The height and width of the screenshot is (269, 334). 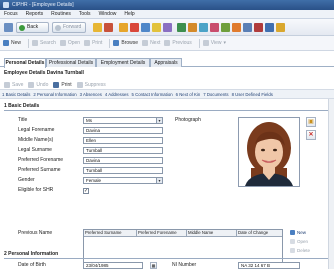 What do you see at coordinates (38, 84) in the screenshot?
I see `undo-button: Undo` at bounding box center [38, 84].